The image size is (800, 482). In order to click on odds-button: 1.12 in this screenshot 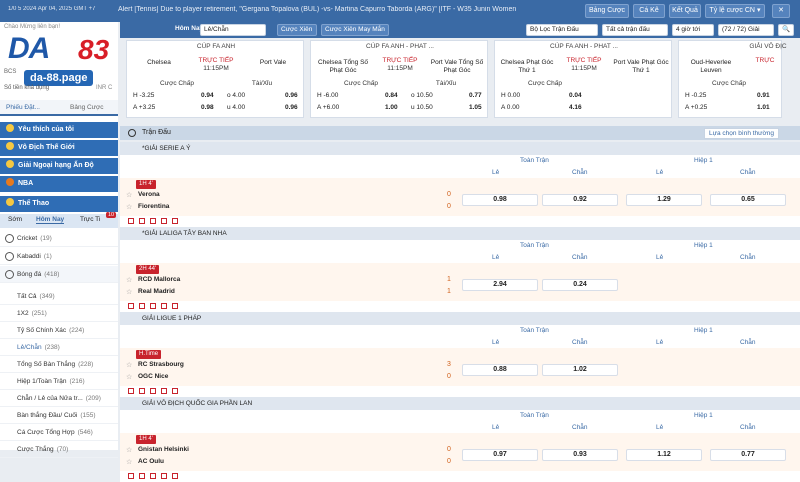, I will do `click(664, 455)`.